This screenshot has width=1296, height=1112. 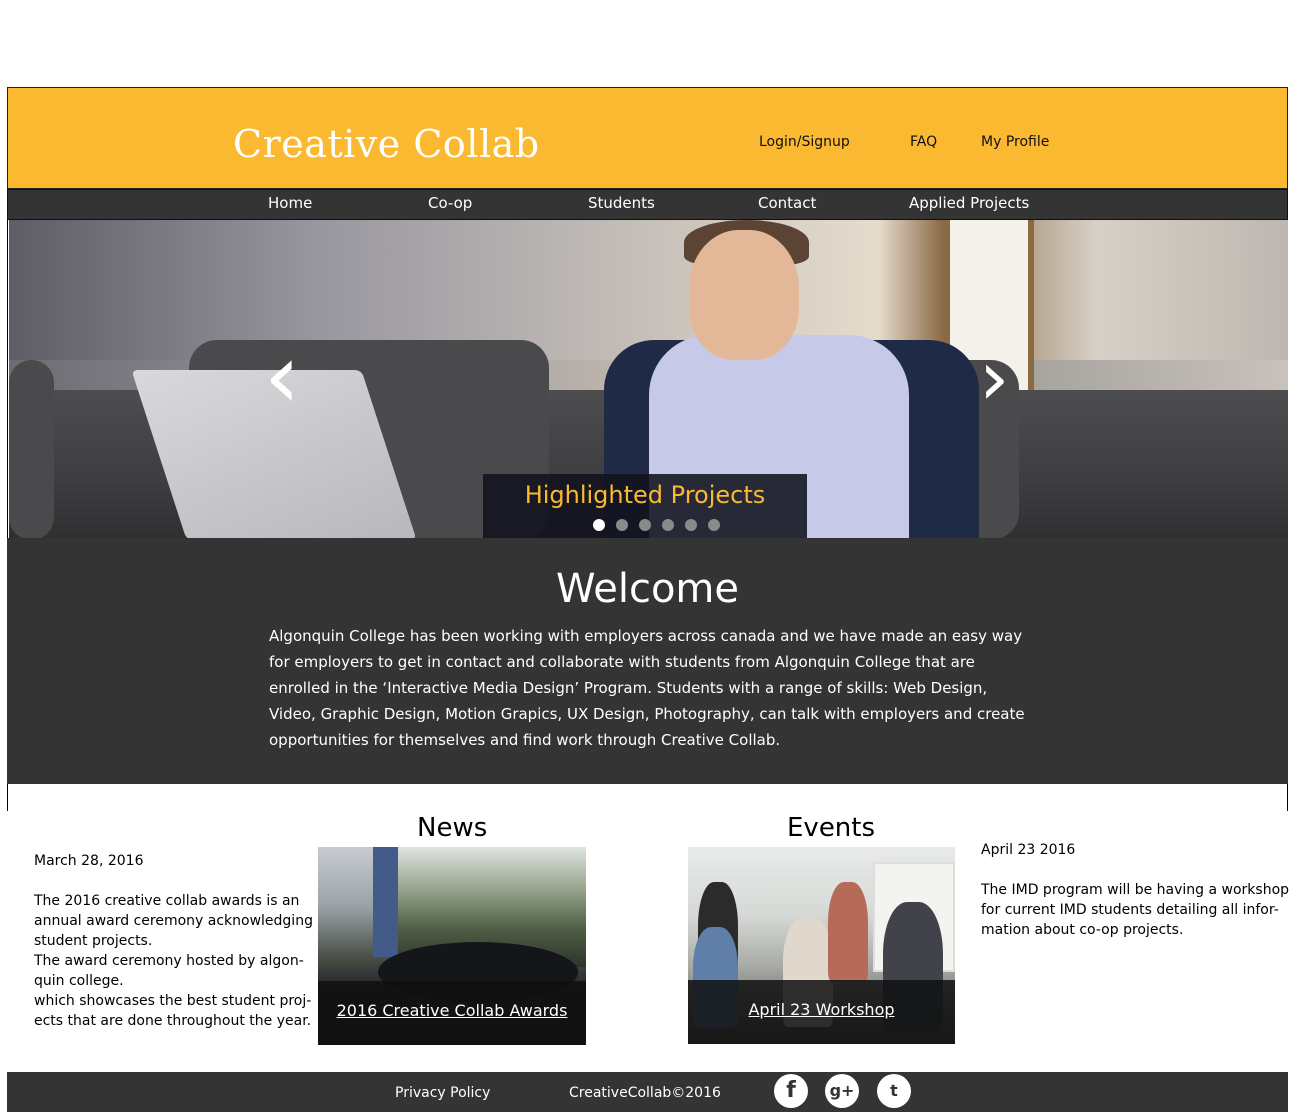 What do you see at coordinates (821, 945) in the screenshot?
I see `events-card: April 23 Workshop` at bounding box center [821, 945].